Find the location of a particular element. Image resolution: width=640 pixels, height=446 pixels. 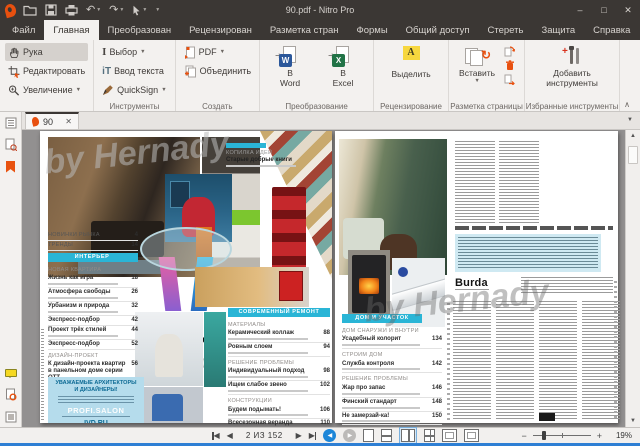

toc-row: Экспресс-подбор 42 is located at coordinates (93, 321).